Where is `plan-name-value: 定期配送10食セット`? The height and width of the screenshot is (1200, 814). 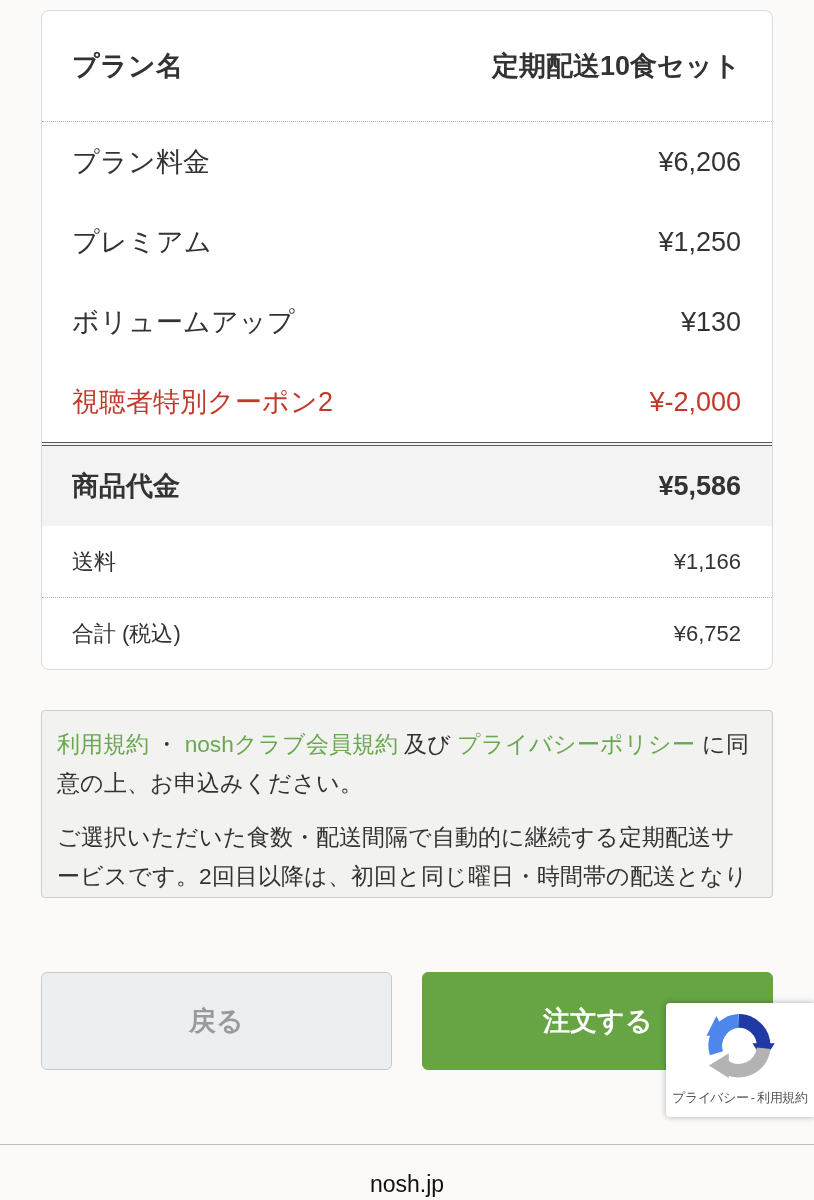 plan-name-value: 定期配送10食セット is located at coordinates (616, 66).